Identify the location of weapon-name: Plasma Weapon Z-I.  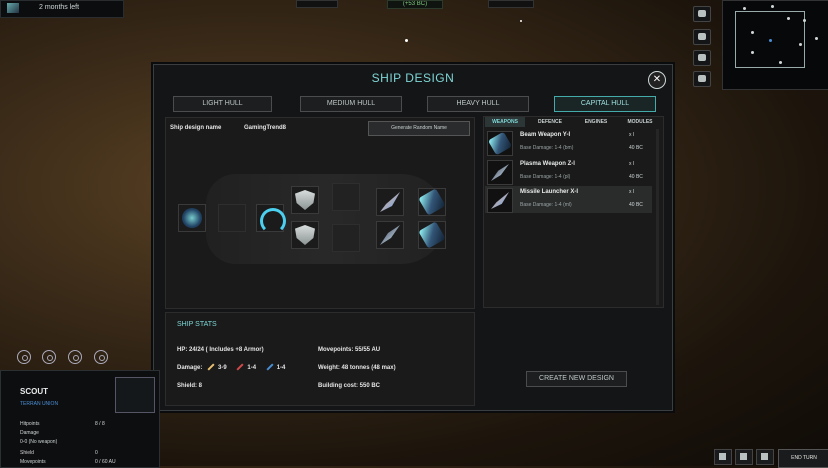
(547, 164).